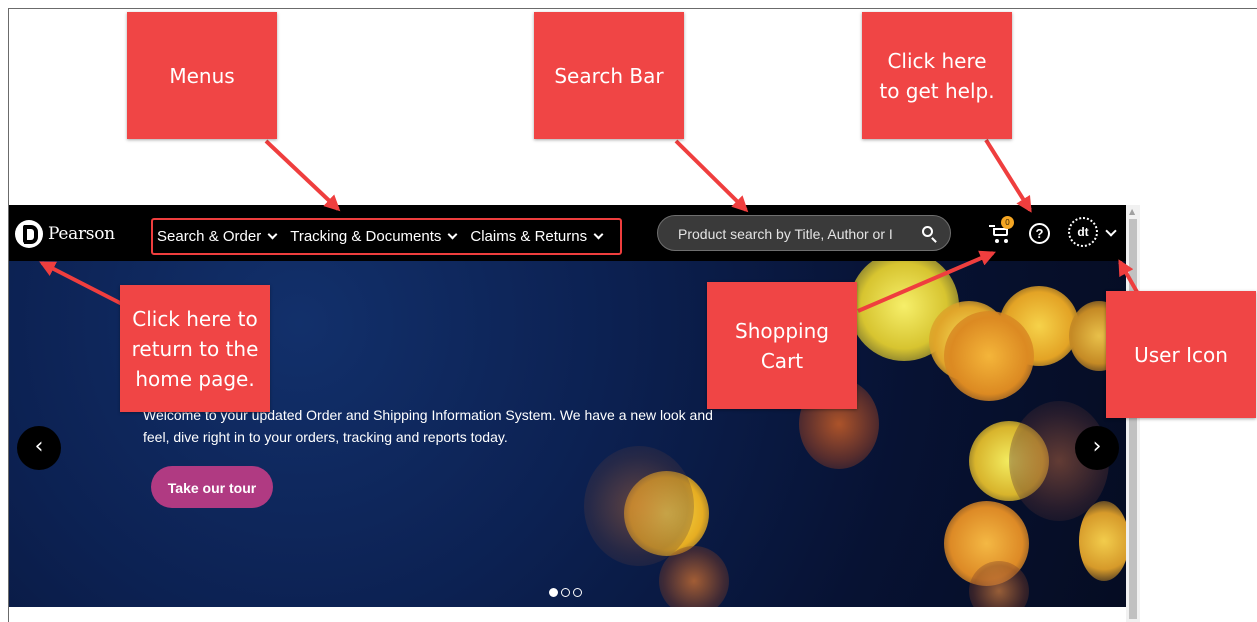 This screenshot has width=1257, height=622. What do you see at coordinates (81, 234) in the screenshot?
I see `logo-text: Pearson` at bounding box center [81, 234].